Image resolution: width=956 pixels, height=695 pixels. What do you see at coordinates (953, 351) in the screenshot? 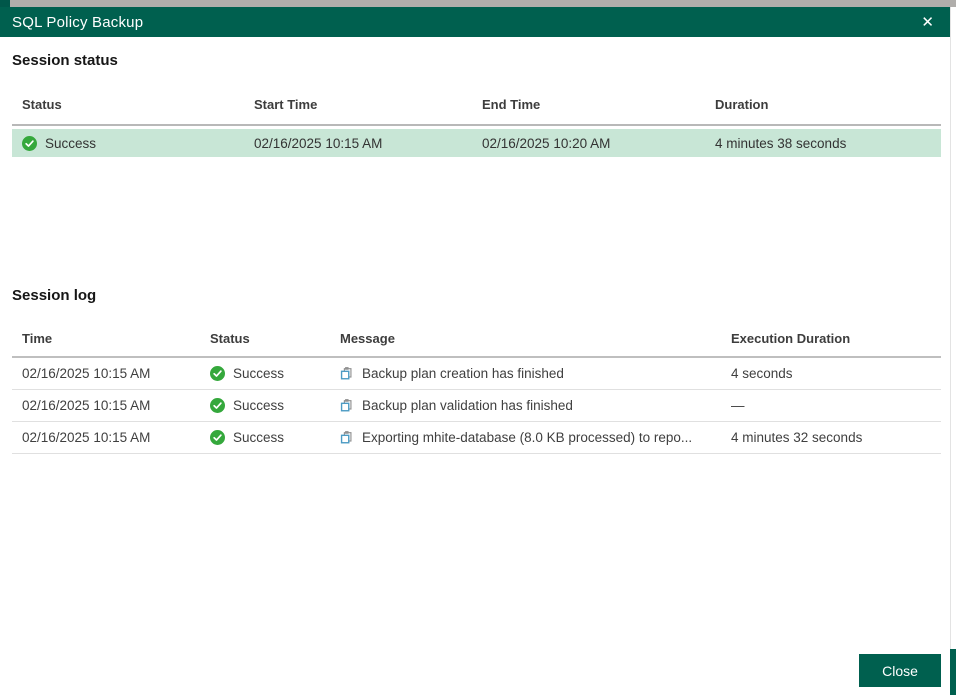
I see `background-window-right-edge` at bounding box center [953, 351].